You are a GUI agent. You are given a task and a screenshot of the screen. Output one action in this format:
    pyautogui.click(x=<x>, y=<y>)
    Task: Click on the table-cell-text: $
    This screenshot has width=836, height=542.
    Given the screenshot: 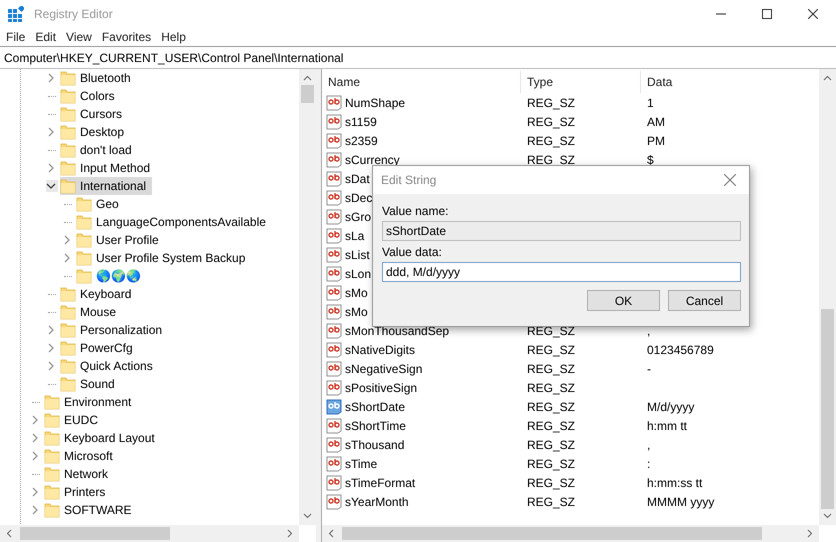 What is the action you would take?
    pyautogui.click(x=650, y=159)
    